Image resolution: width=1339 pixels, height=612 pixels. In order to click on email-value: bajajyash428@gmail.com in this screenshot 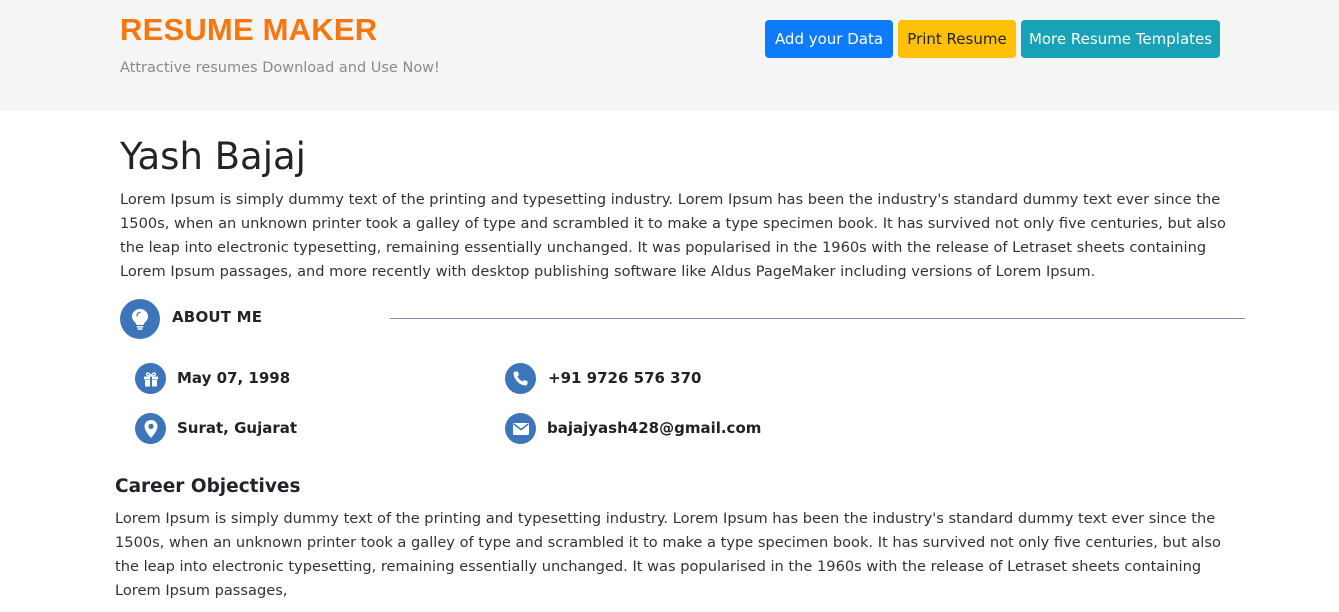, I will do `click(654, 428)`.